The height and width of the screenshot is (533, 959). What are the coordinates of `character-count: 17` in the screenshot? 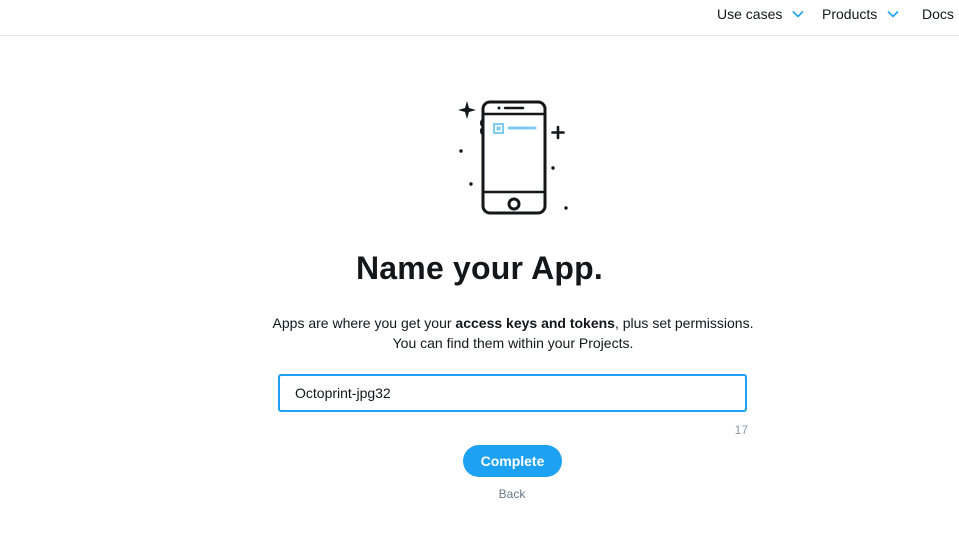 It's located at (741, 430).